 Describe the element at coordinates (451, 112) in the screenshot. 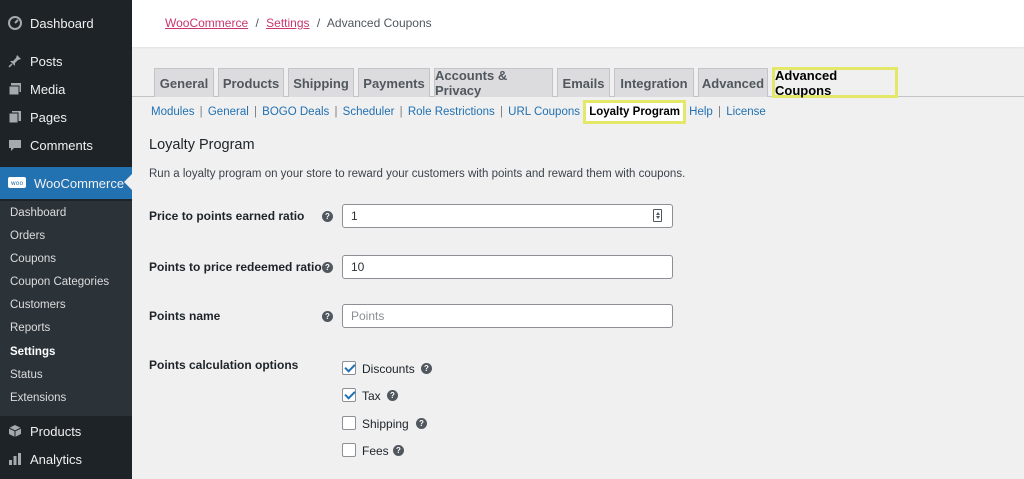

I see `subnav-role-restrictions: Role Restrictions` at that location.